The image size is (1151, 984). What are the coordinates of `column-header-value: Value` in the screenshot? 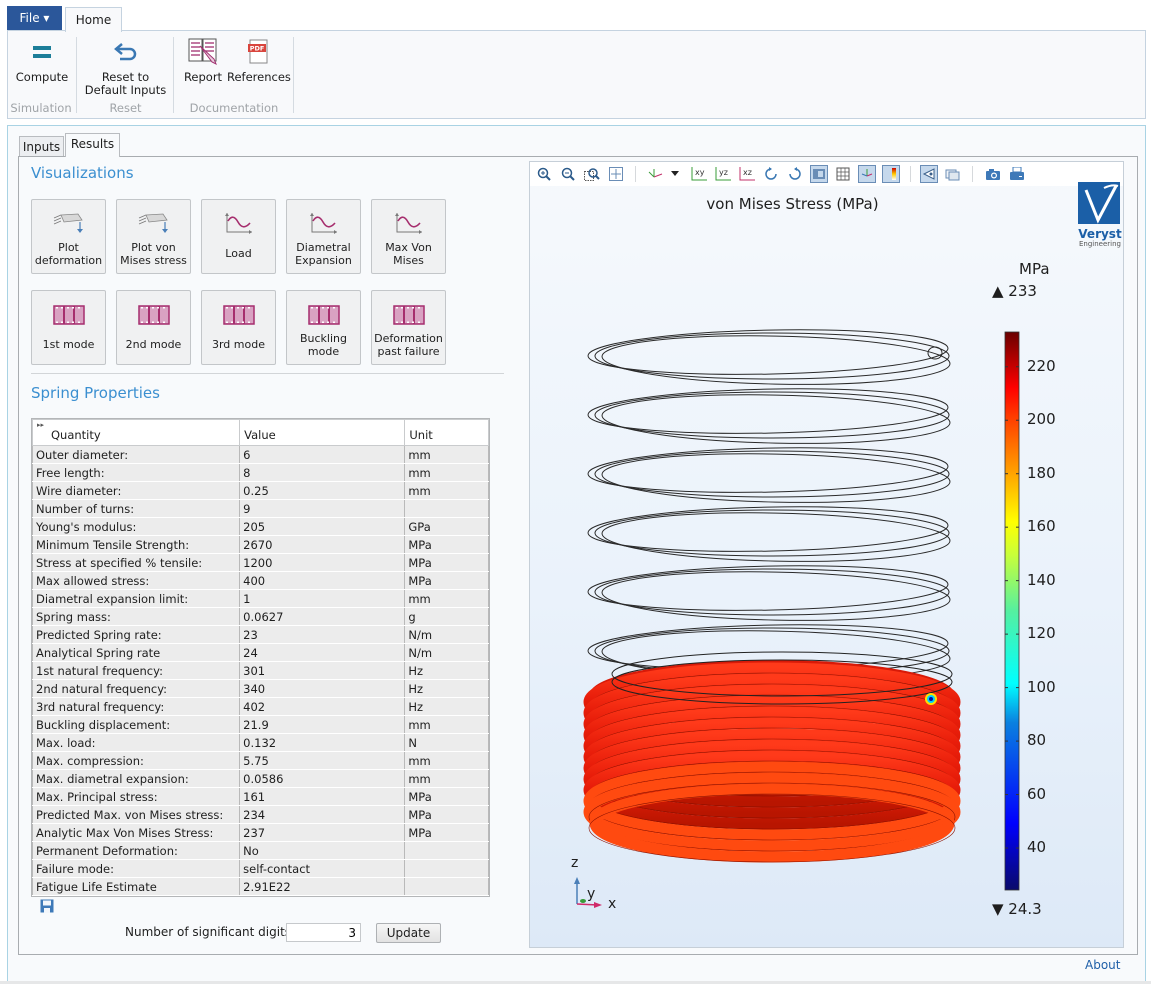 It's located at (322, 432).